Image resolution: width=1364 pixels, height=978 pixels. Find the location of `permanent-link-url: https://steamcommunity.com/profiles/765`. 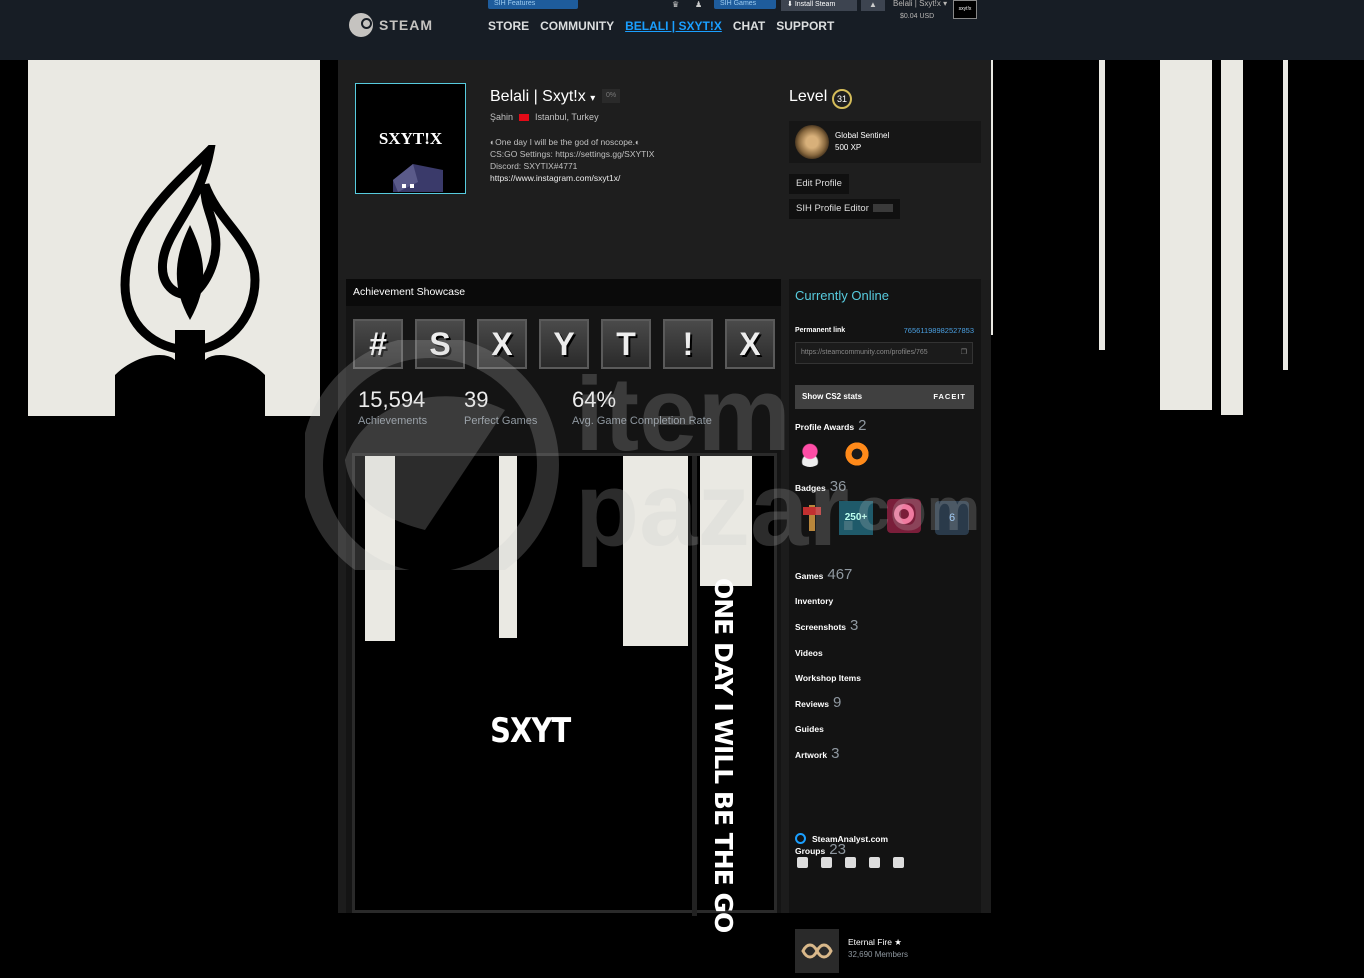

permanent-link-url: https://steamcommunity.com/profiles/765 is located at coordinates (864, 352).